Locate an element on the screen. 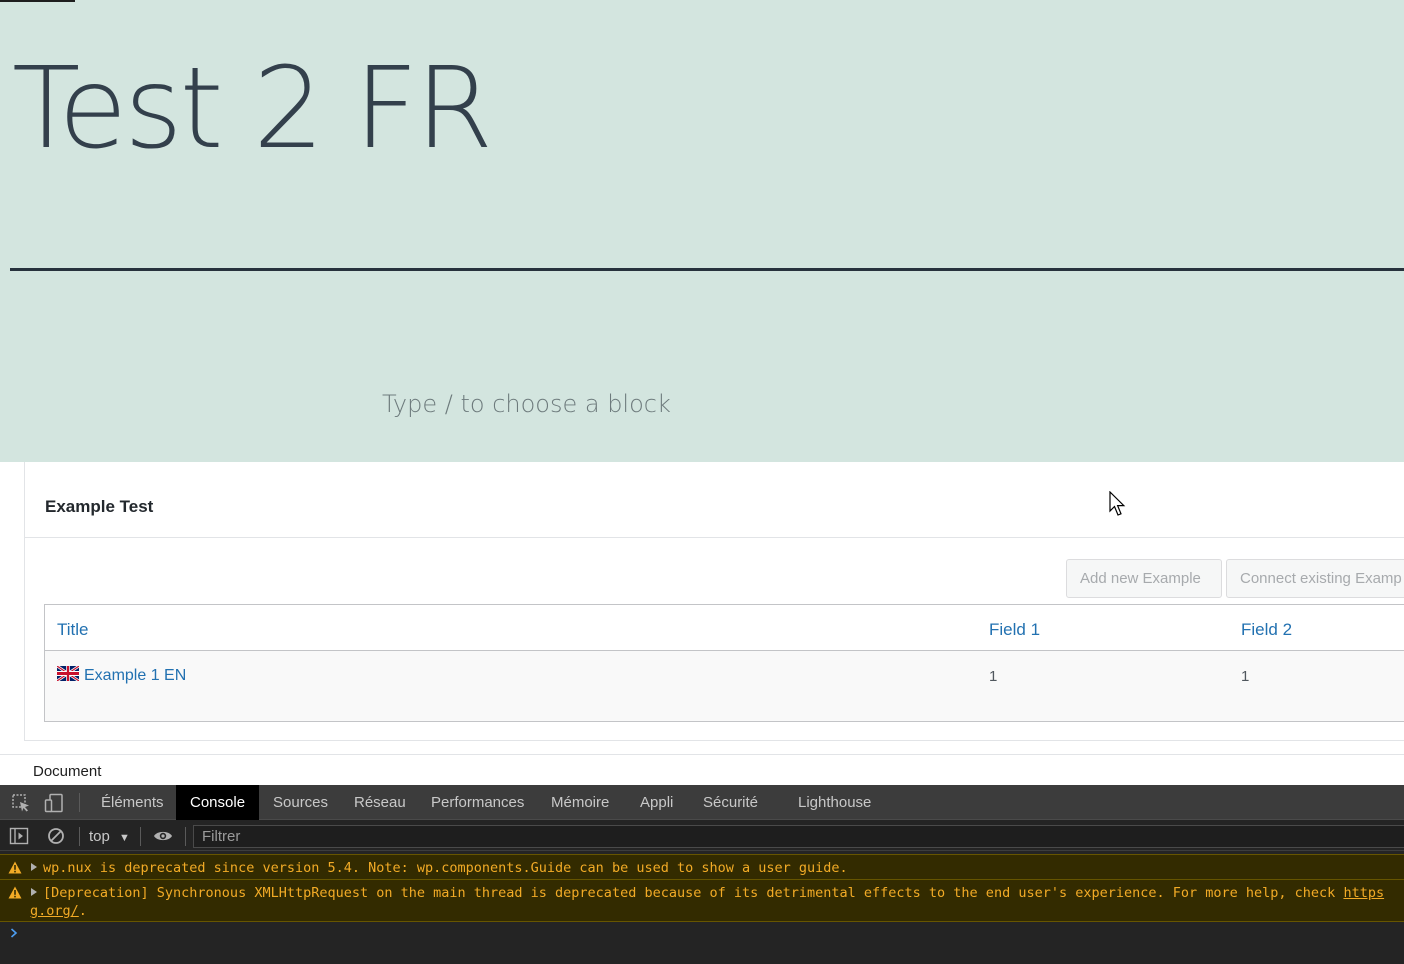 The image size is (1404, 964). table-header: Title Field 1 Field 2 is located at coordinates (724, 628).